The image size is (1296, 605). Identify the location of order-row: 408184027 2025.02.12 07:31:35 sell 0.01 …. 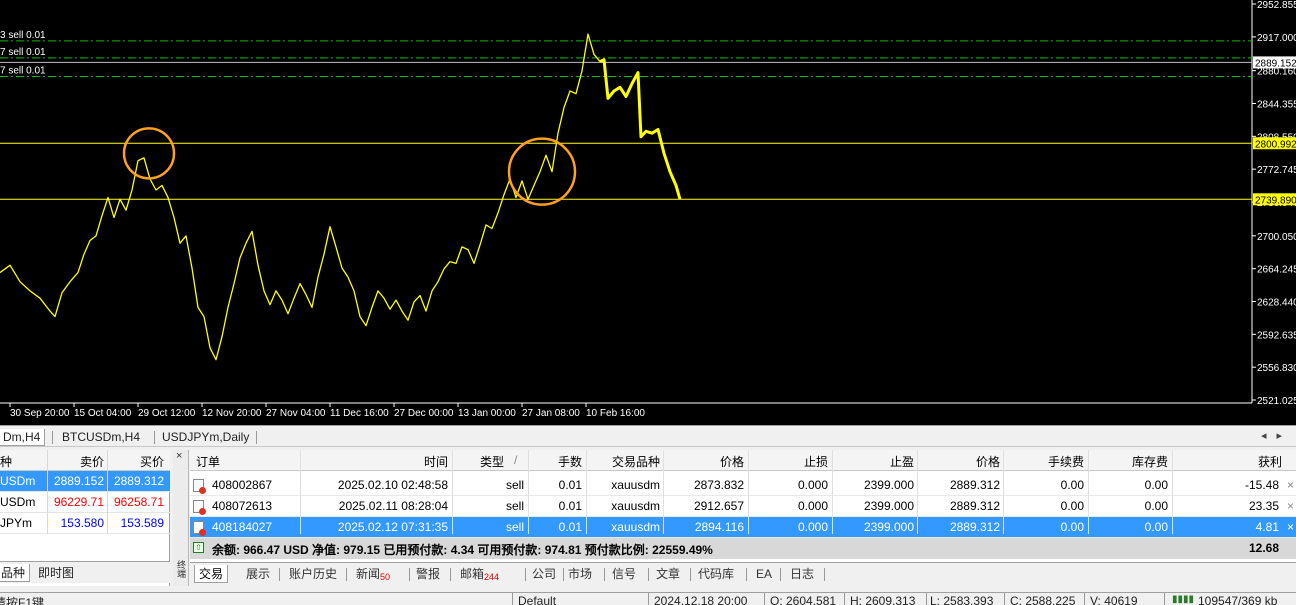
(743, 527).